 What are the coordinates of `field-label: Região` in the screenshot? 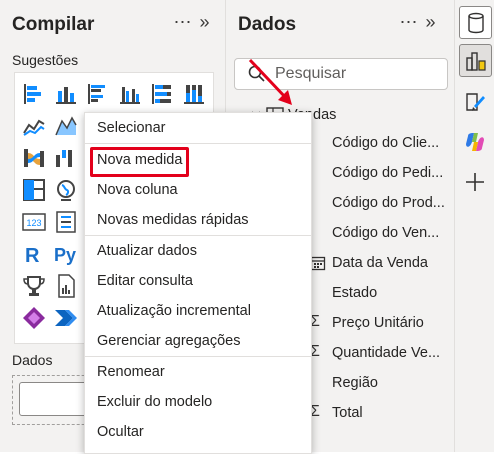 It's located at (355, 383).